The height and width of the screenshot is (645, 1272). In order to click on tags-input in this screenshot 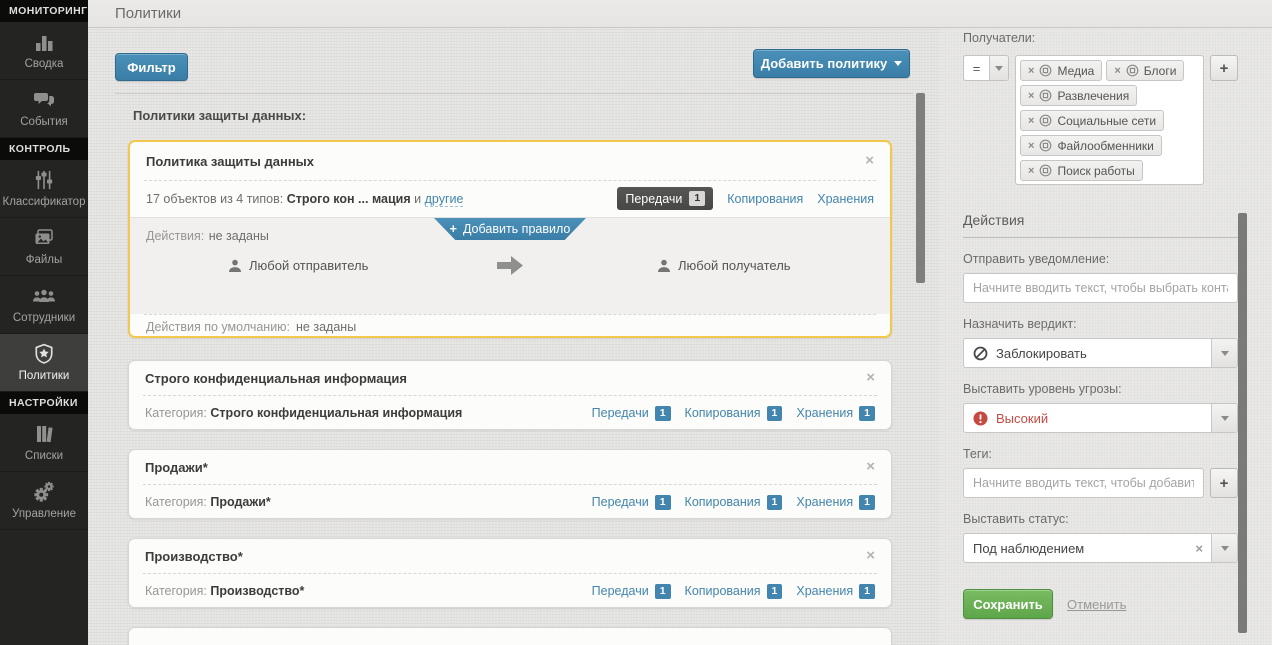, I will do `click(1083, 483)`.